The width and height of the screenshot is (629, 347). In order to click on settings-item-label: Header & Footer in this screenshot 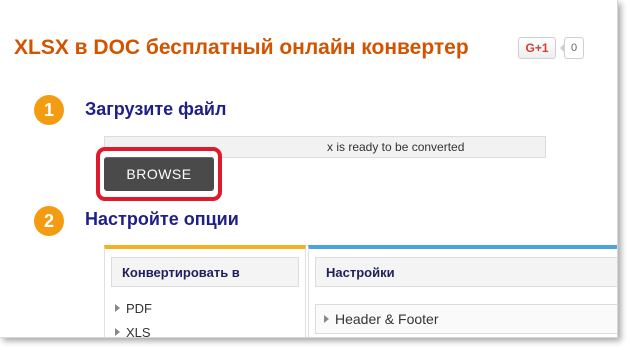, I will do `click(387, 319)`.